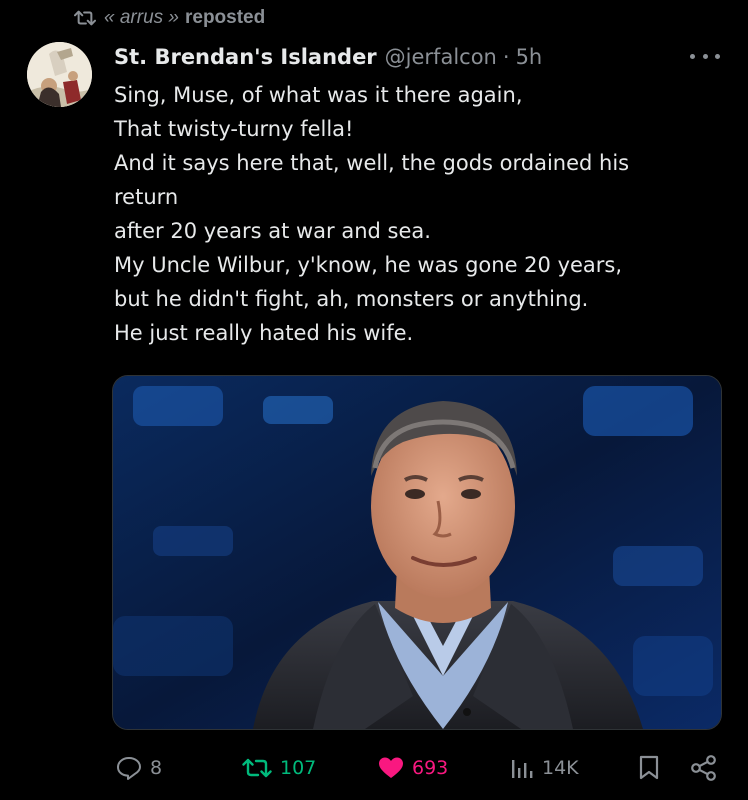 The image size is (748, 800). Describe the element at coordinates (705, 56) in the screenshot. I see `more-icon` at that location.